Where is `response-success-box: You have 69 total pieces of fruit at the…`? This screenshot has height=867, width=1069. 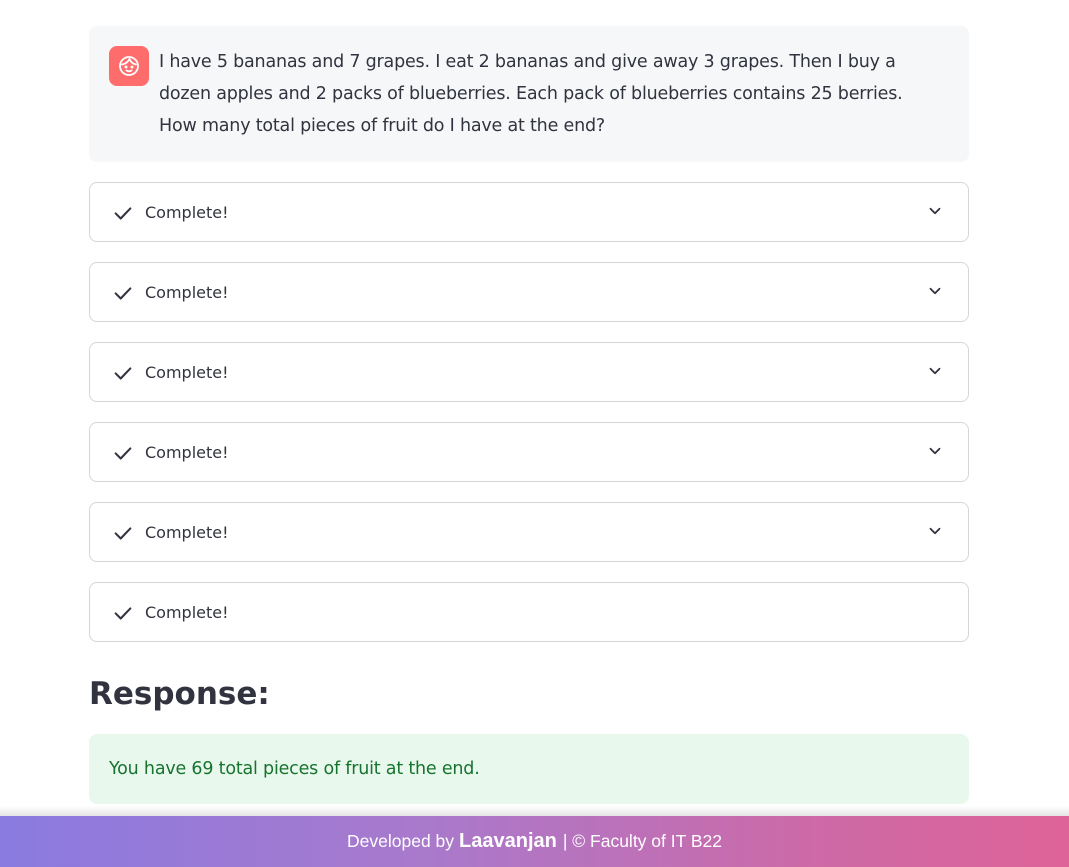 response-success-box: You have 69 total pieces of fruit at the… is located at coordinates (529, 769).